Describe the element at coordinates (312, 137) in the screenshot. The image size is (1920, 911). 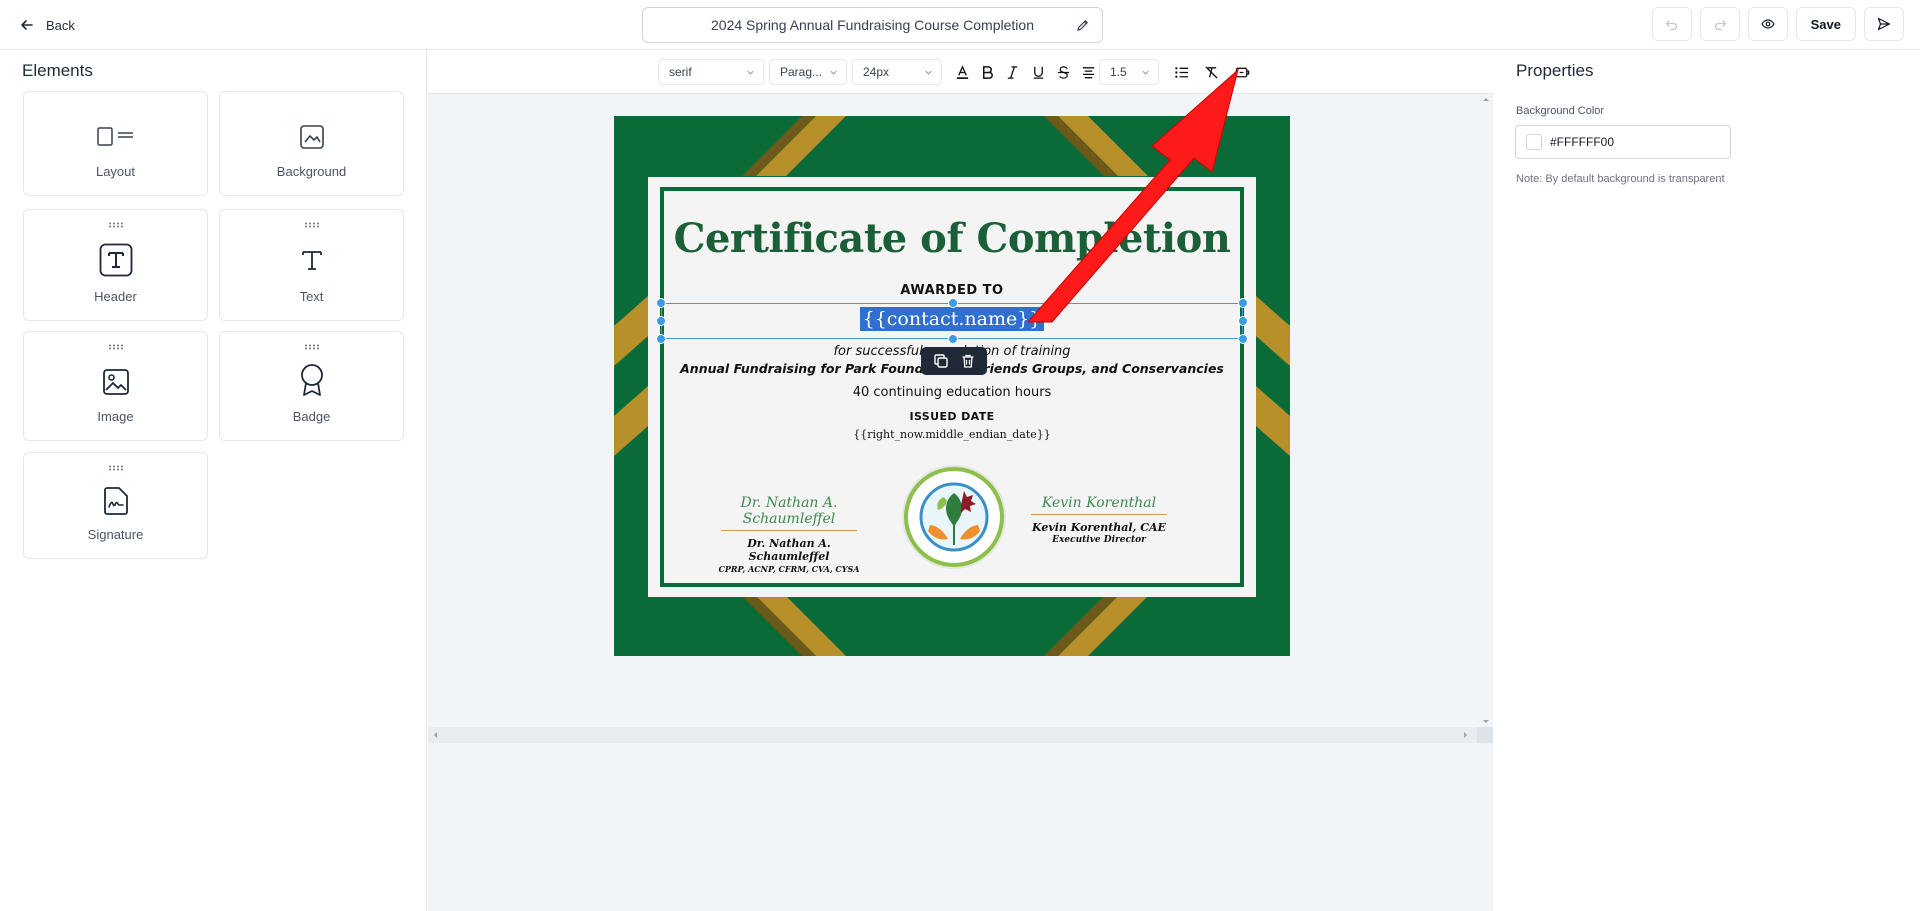
I see `background-image-icon` at that location.